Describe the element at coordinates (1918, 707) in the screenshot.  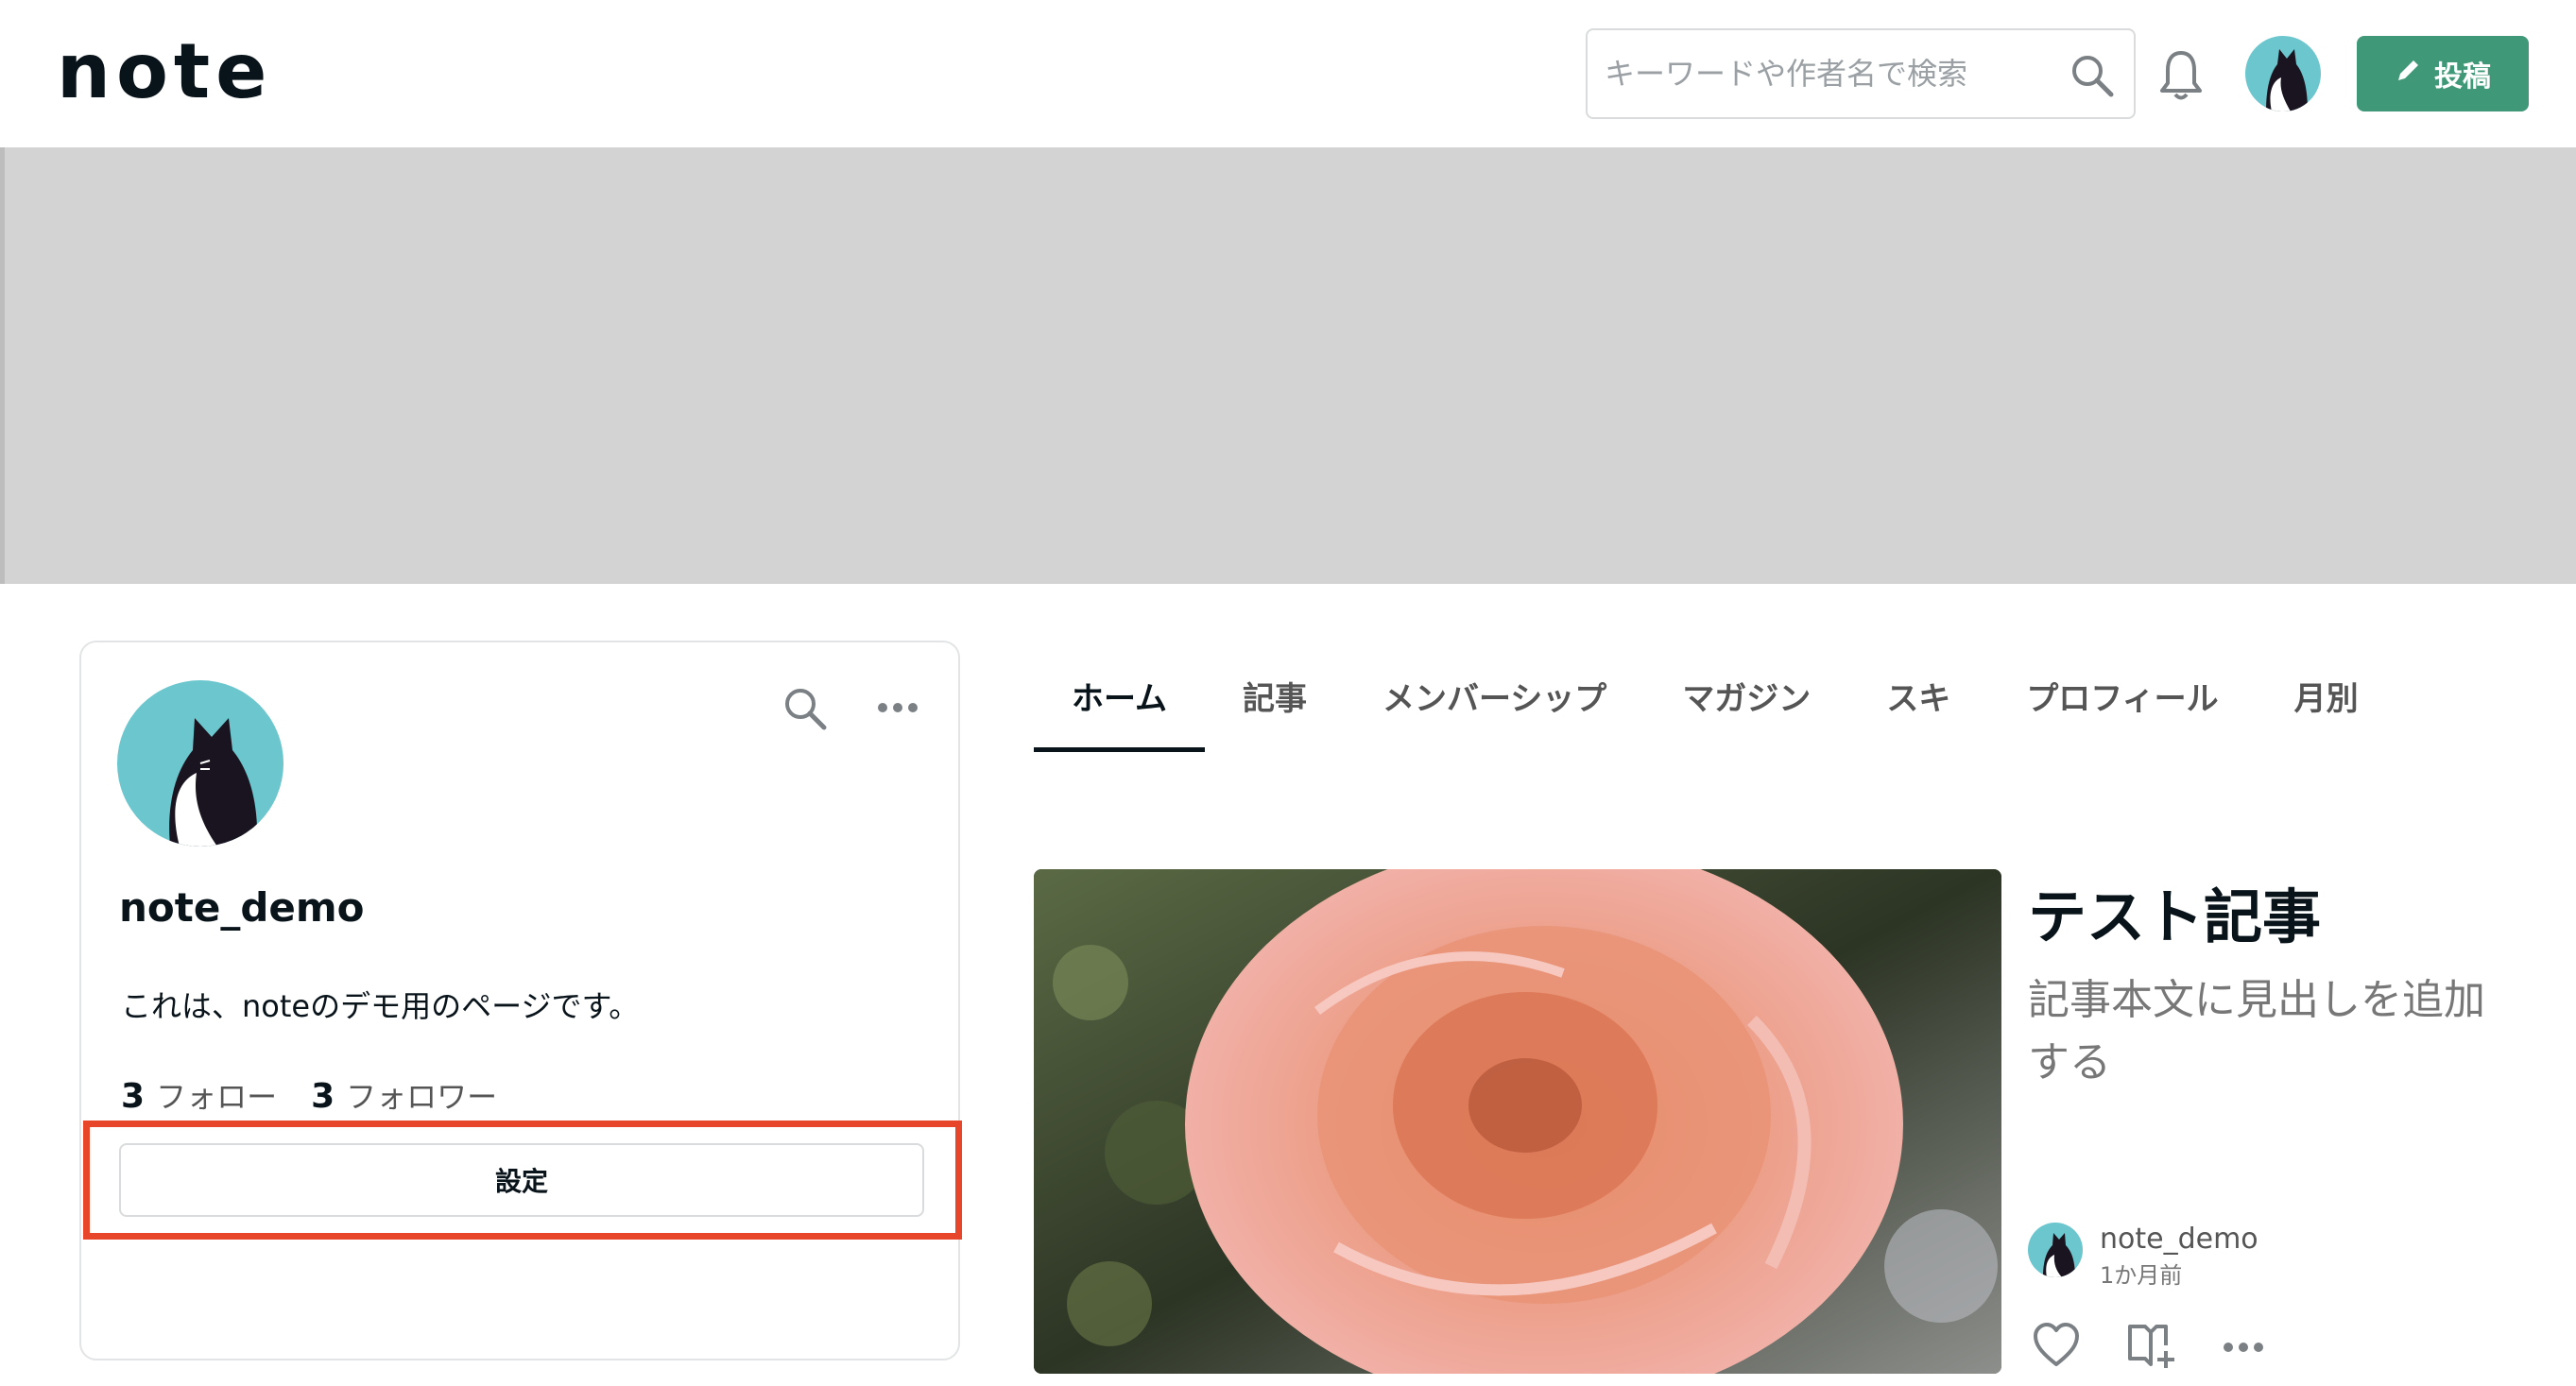
I see `tab-likes: スキ` at that location.